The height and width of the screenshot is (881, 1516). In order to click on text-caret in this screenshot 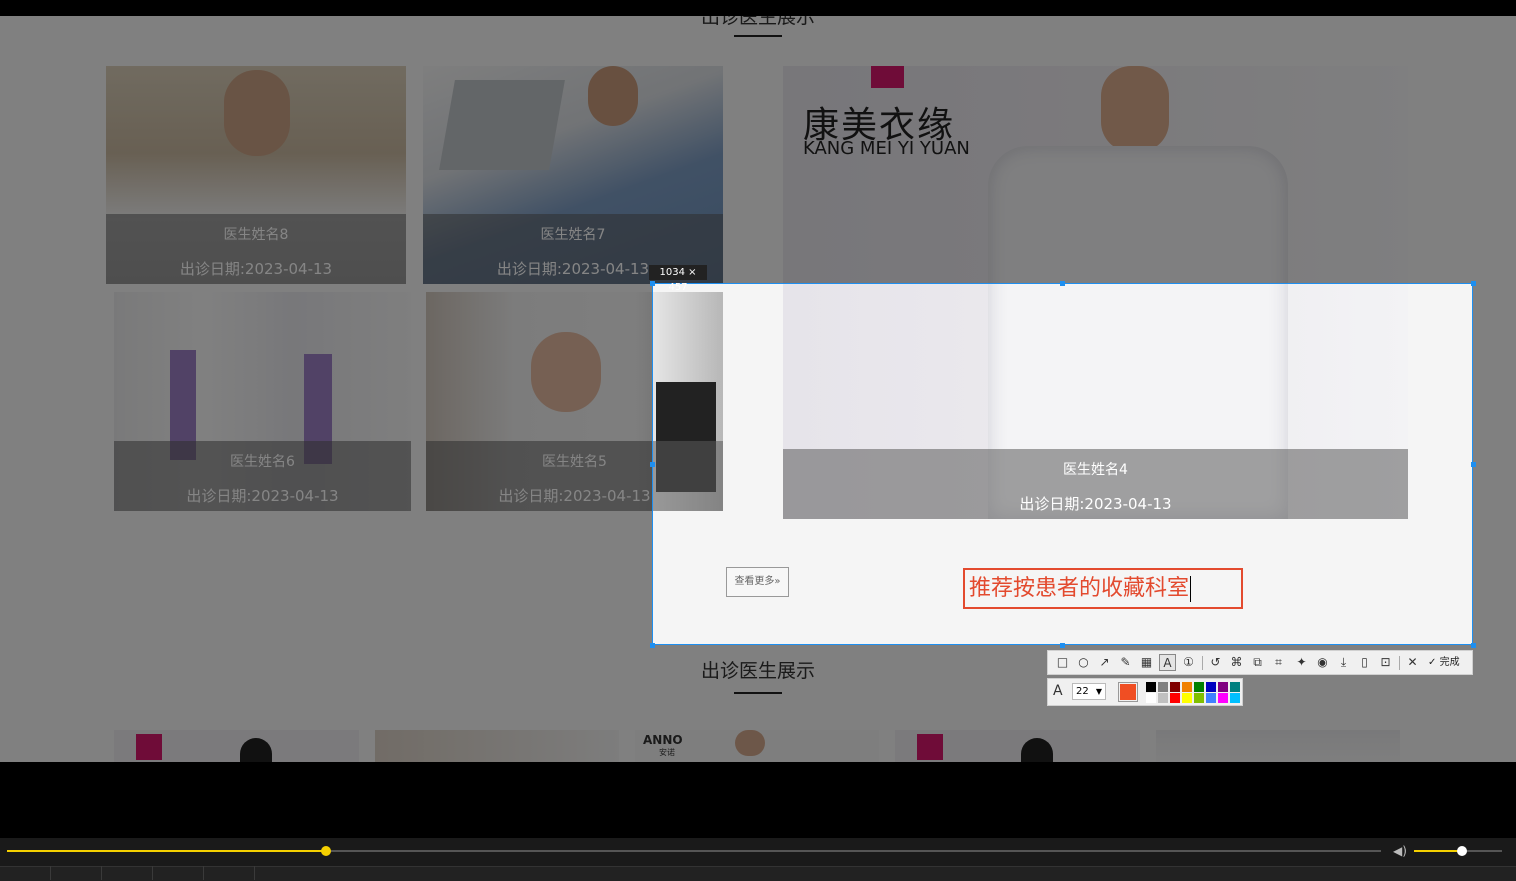, I will do `click(1191, 589)`.